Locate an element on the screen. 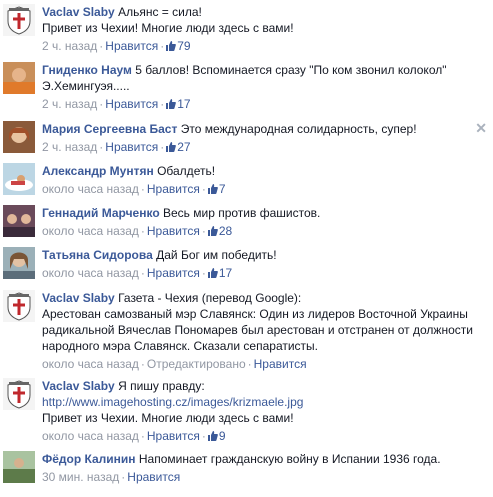 The image size is (493, 497). like-count: 7 is located at coordinates (216, 189).